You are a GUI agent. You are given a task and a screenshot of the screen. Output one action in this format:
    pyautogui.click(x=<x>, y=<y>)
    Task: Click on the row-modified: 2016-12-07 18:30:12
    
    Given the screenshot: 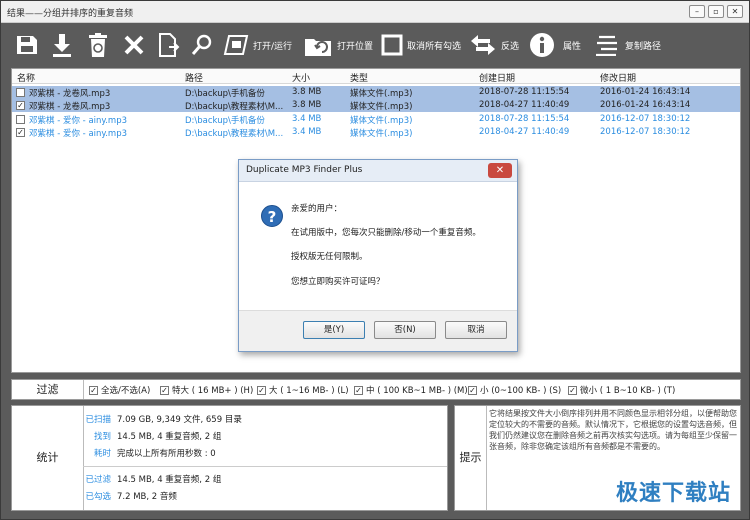 What is the action you would take?
    pyautogui.click(x=645, y=132)
    